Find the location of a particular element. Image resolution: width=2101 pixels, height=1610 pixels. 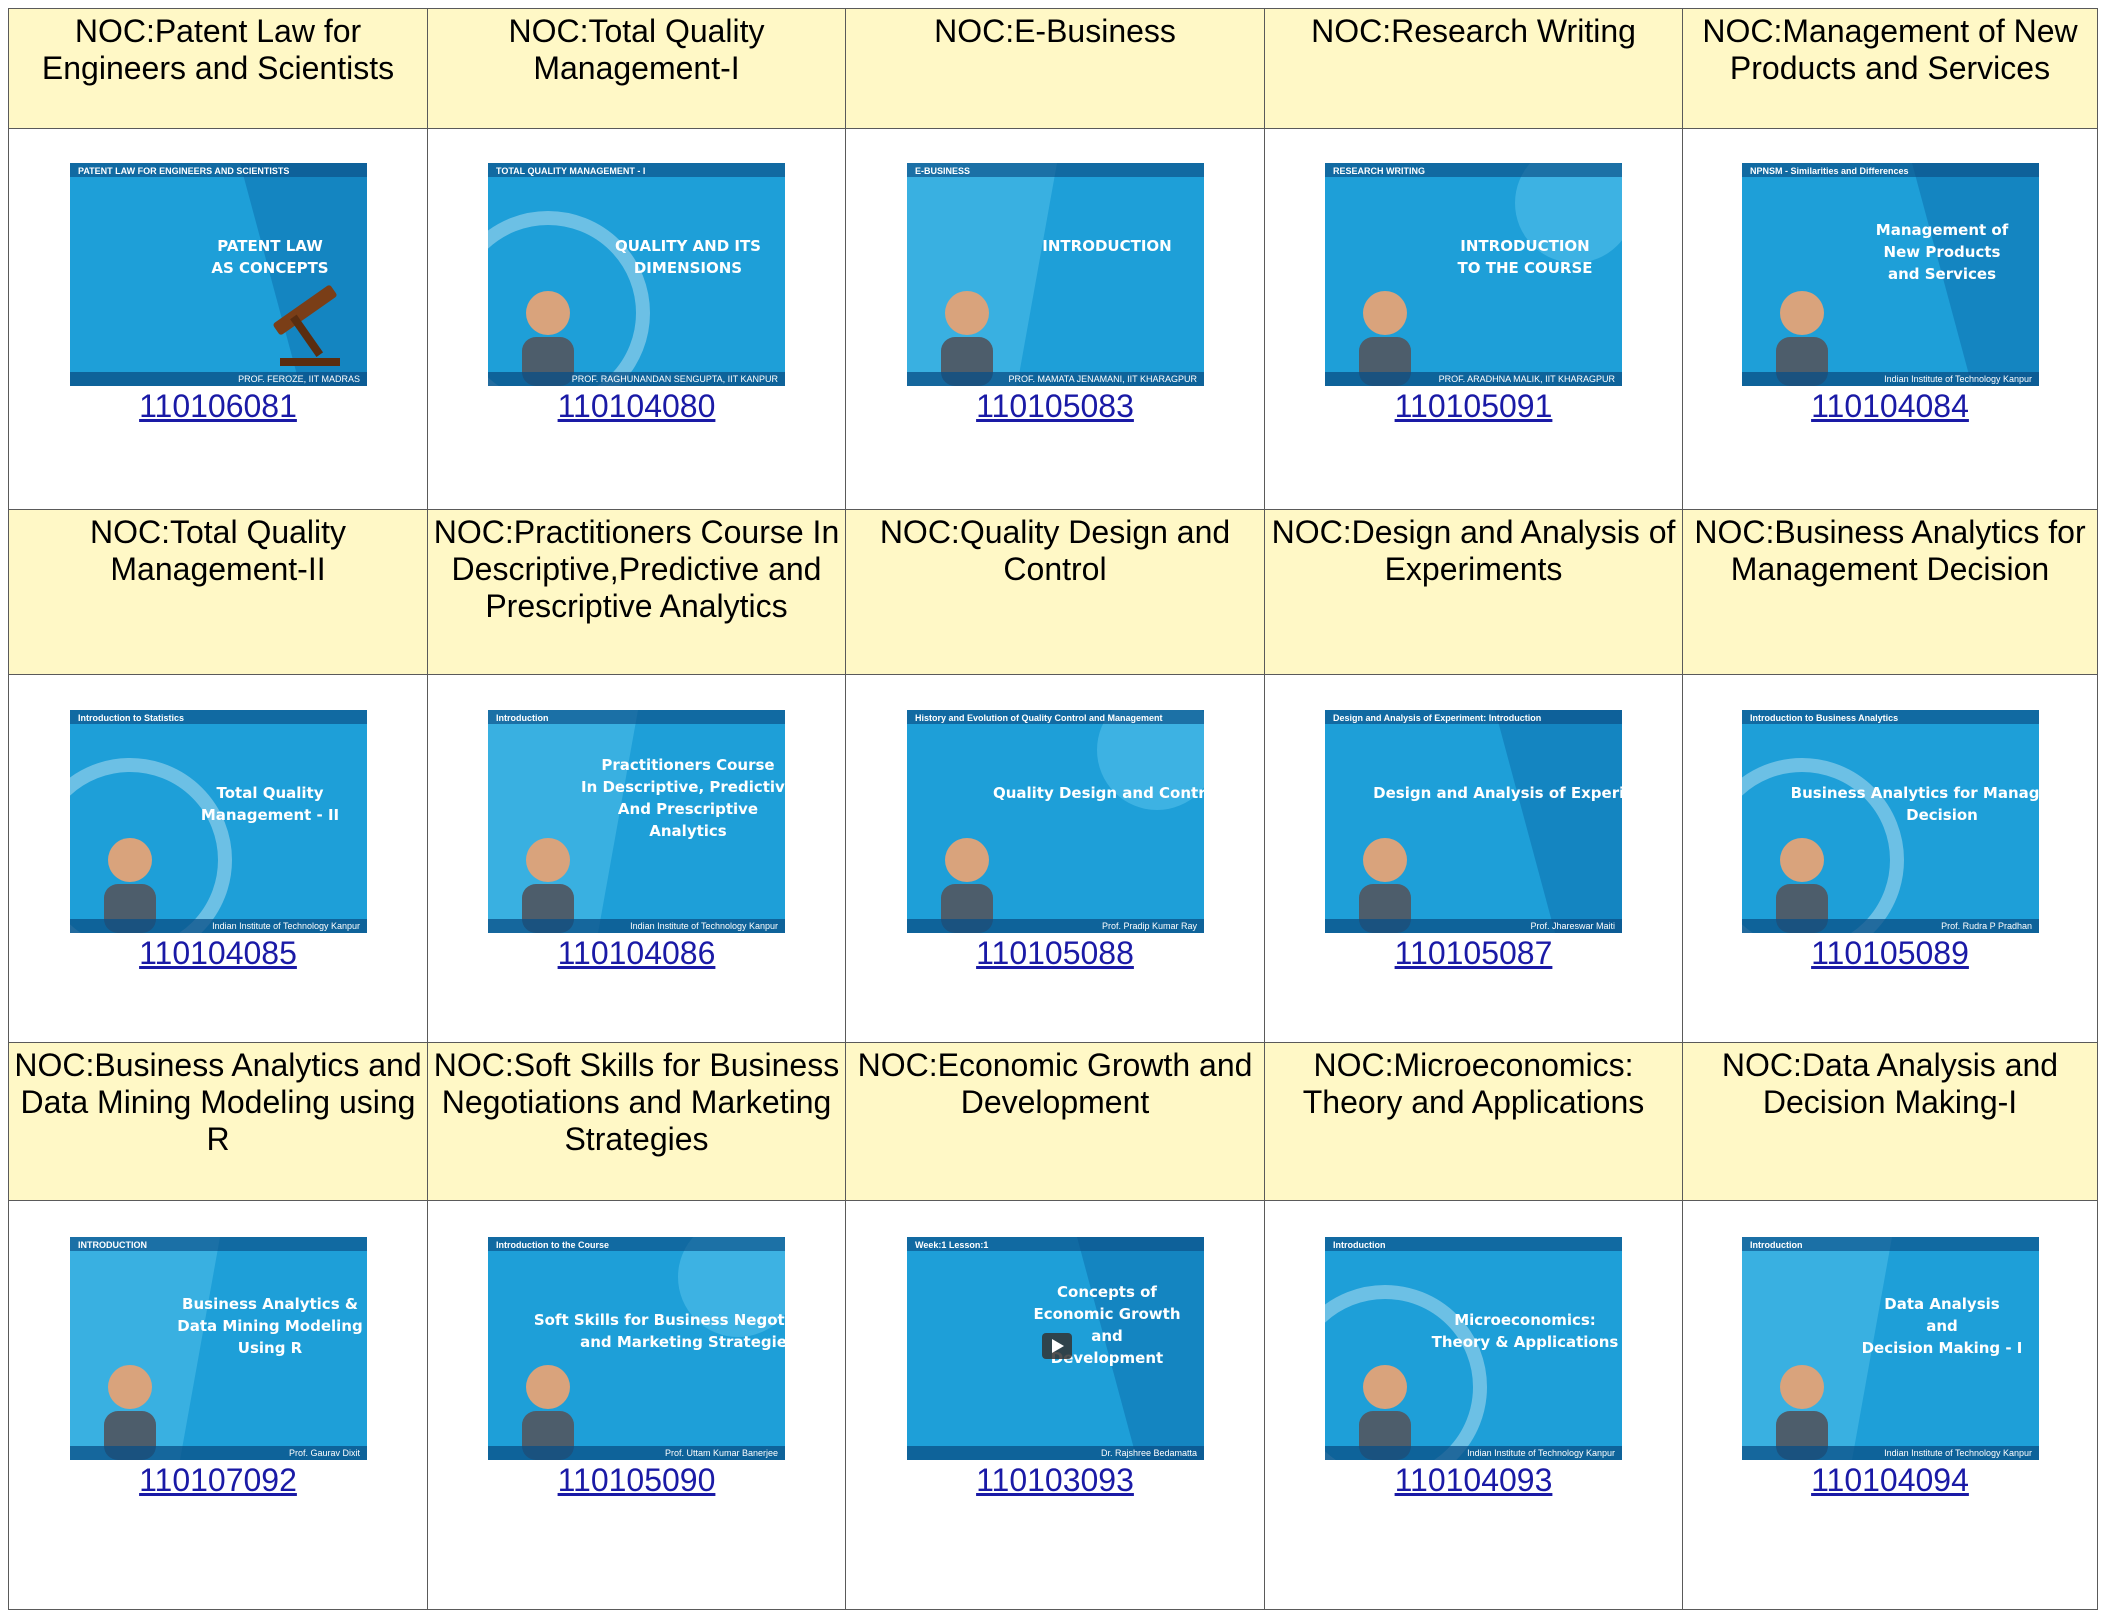

thumb-subtitle: NPNSM - Similarities and Differences is located at coordinates (1829, 171).